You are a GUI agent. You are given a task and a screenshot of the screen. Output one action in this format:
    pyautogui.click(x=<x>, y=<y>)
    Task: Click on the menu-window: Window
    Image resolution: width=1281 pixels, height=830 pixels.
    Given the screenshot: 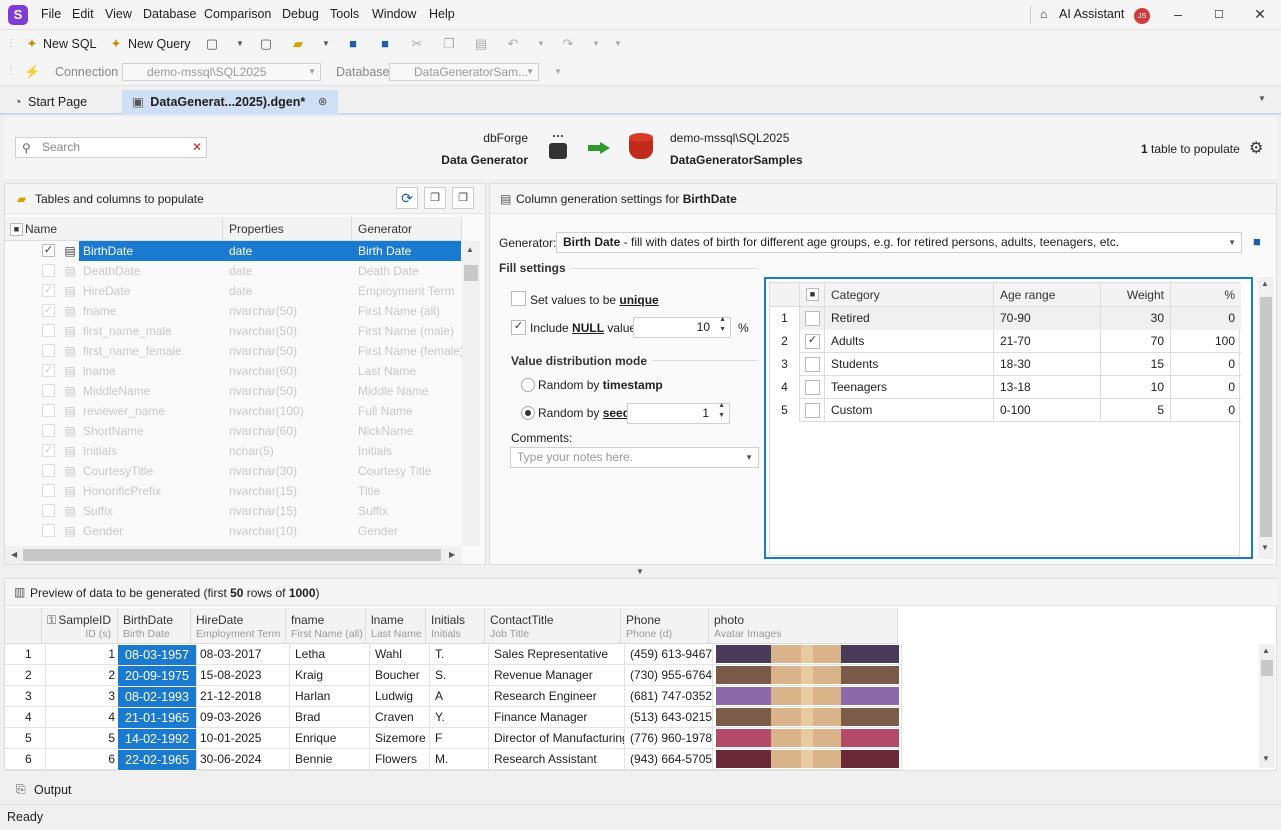 What is the action you would take?
    pyautogui.click(x=394, y=14)
    